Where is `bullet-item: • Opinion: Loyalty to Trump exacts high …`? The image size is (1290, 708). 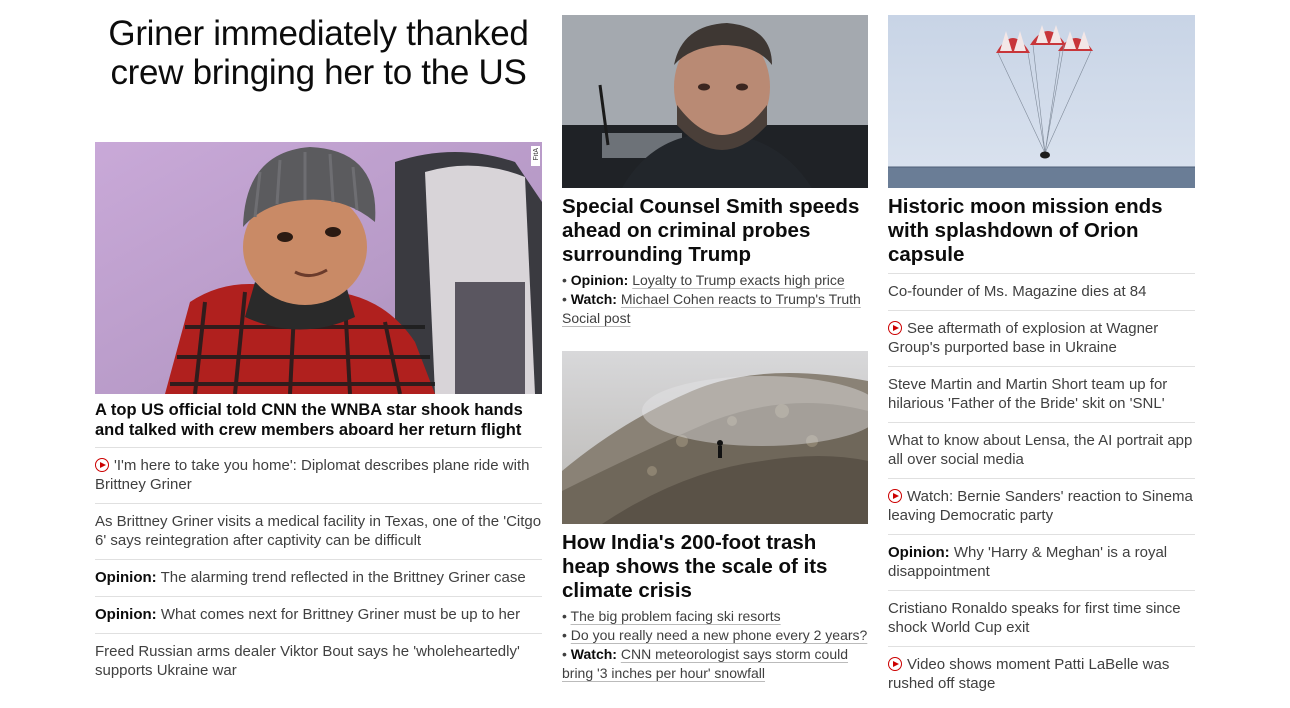
bullet-item: • Opinion: Loyalty to Trump exacts high … is located at coordinates (715, 280).